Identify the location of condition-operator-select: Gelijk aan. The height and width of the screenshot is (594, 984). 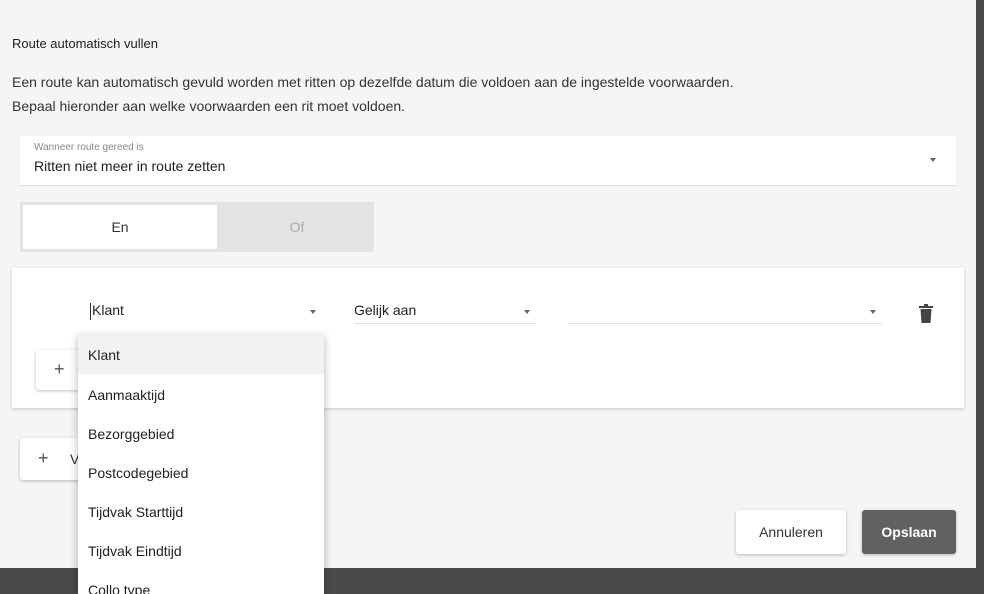
(445, 307).